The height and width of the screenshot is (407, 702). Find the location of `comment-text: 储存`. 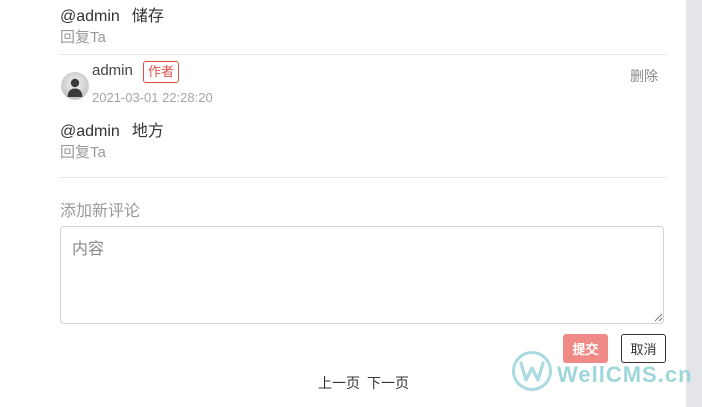

comment-text: 储存 is located at coordinates (147, 16).